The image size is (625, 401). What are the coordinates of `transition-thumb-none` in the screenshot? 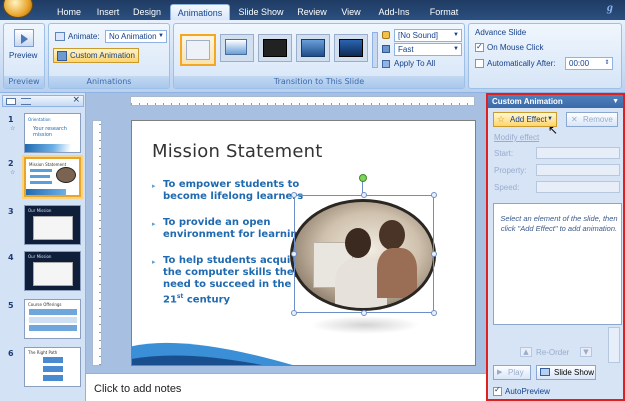 It's located at (198, 50).